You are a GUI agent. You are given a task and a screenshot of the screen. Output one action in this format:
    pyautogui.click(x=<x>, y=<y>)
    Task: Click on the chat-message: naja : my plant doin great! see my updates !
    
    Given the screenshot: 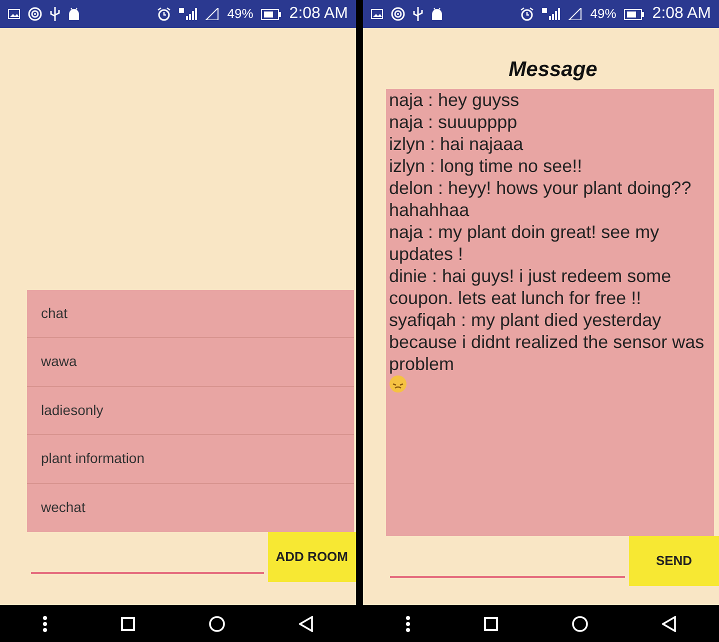 What is the action you would take?
    pyautogui.click(x=524, y=242)
    